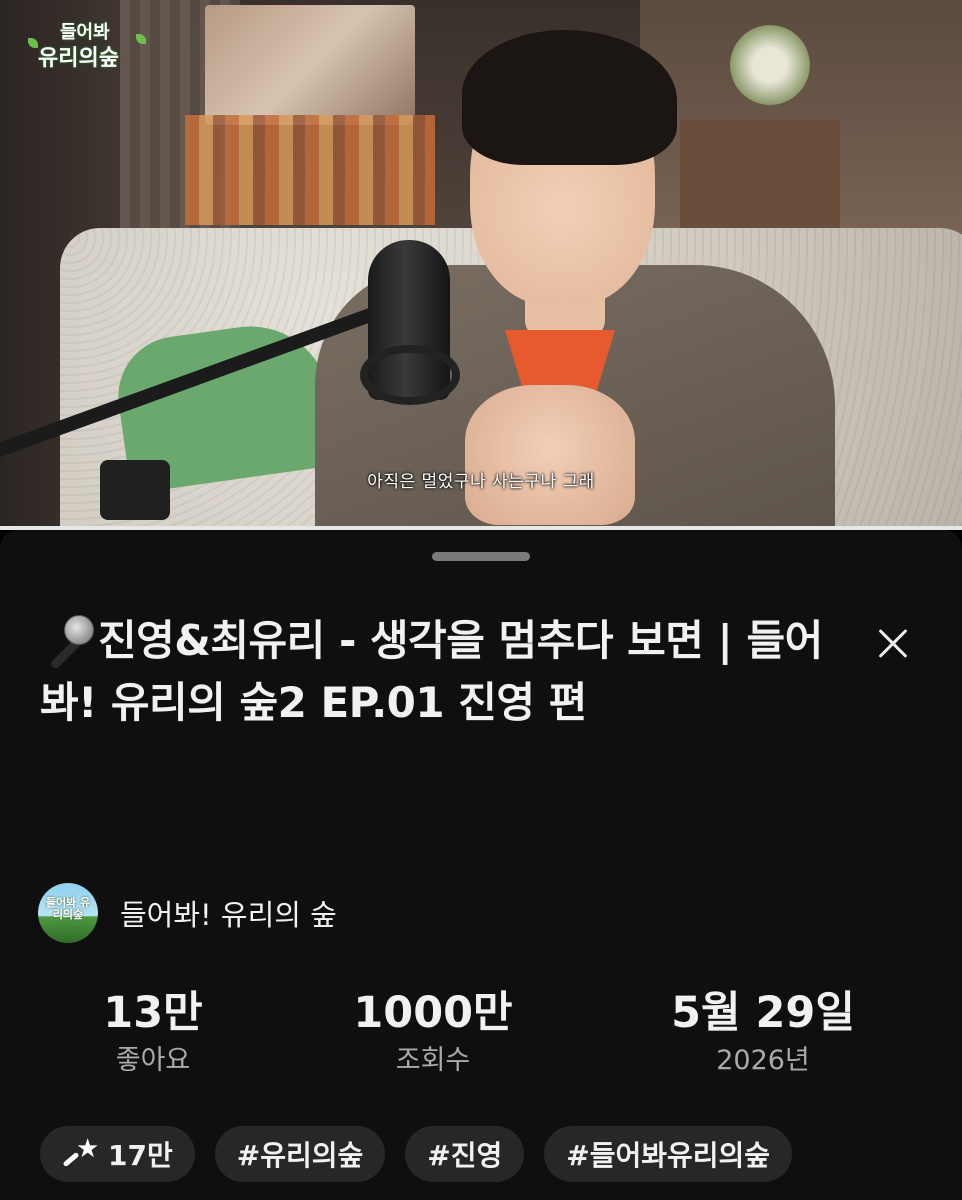 This screenshot has height=1200, width=962. I want to click on video-background-poster, so click(310, 65).